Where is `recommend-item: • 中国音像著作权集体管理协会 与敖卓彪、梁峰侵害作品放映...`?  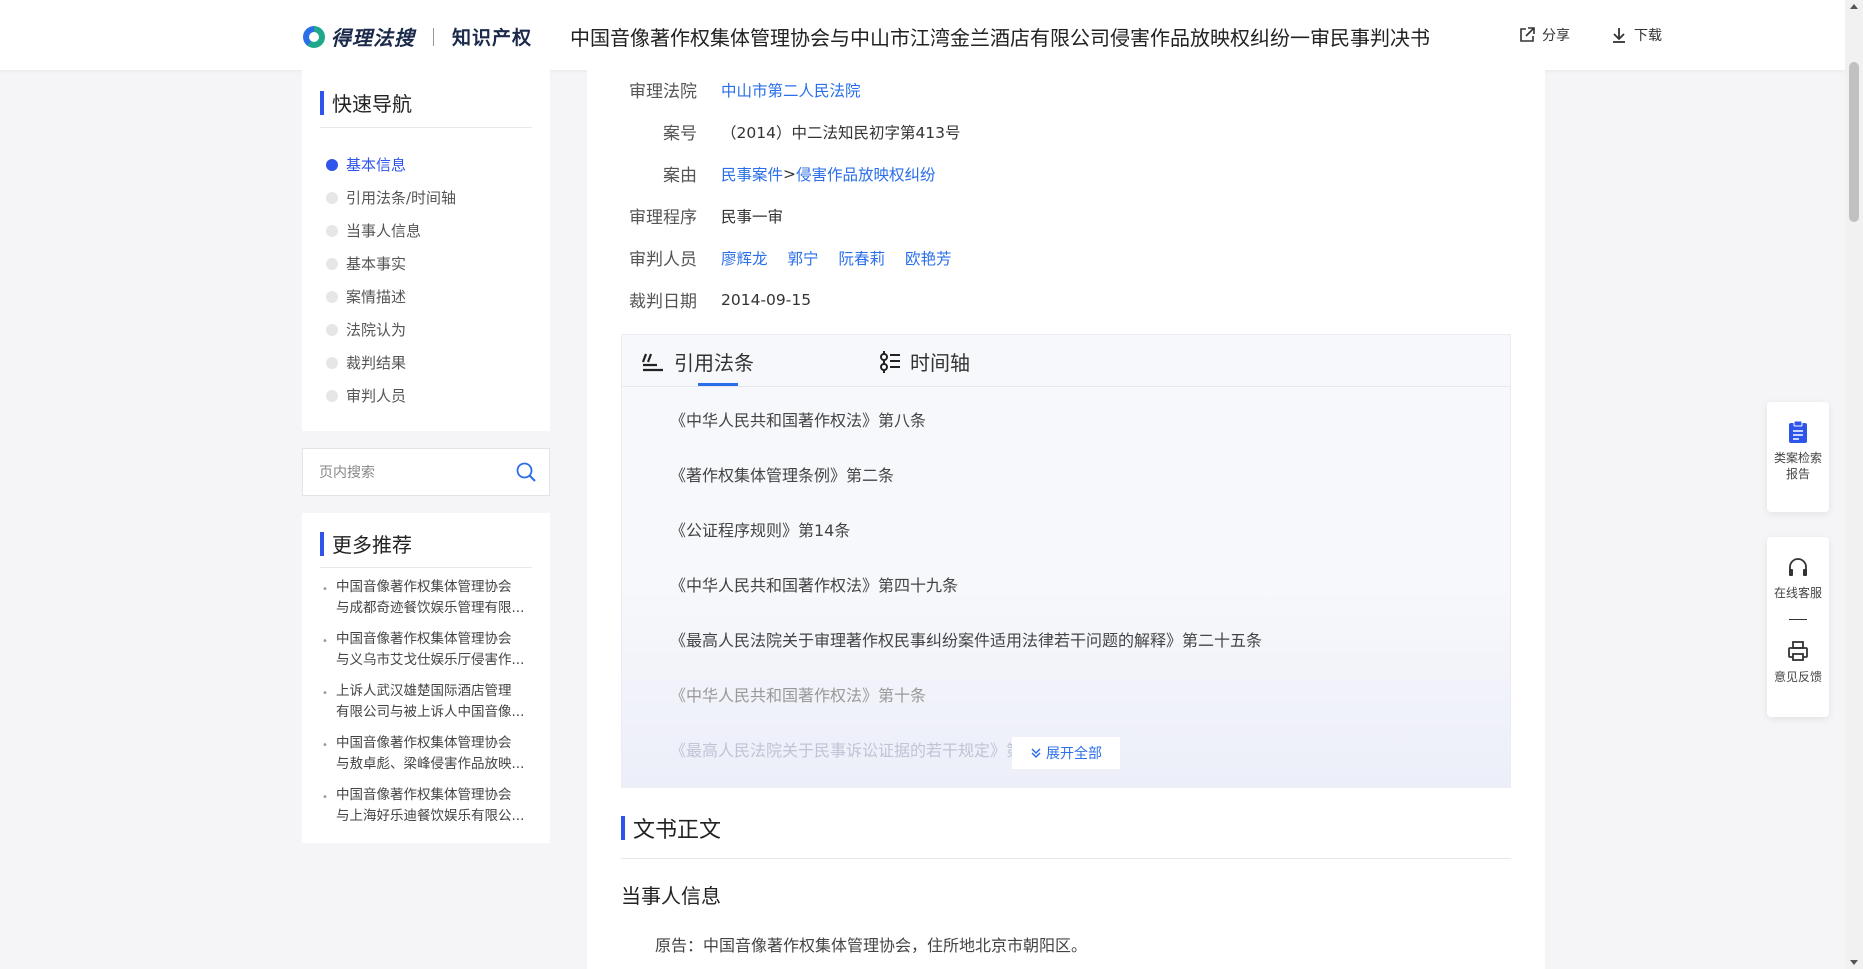
recommend-item: • 中国音像著作权集体管理协会 与敖卓彪、梁峰侵害作品放映... is located at coordinates (427, 759).